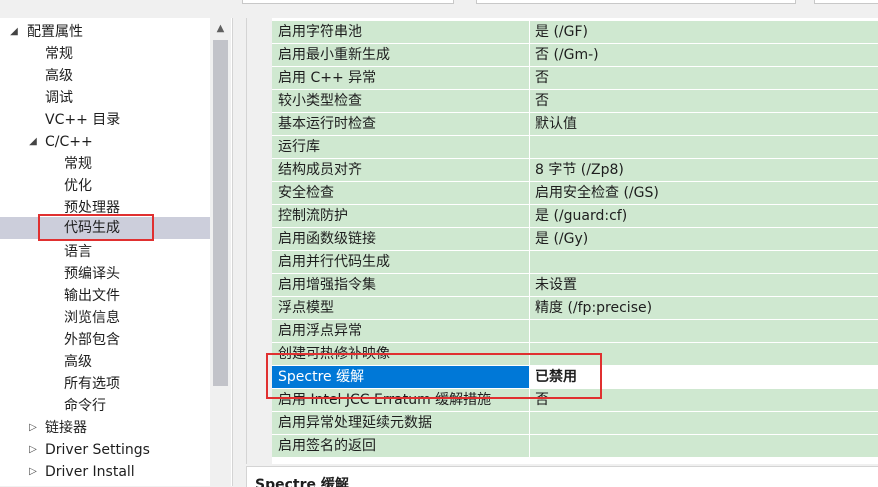 This screenshot has width=878, height=487. I want to click on property-row: 安全检查 启用安全检查 (/GS), so click(575, 193).